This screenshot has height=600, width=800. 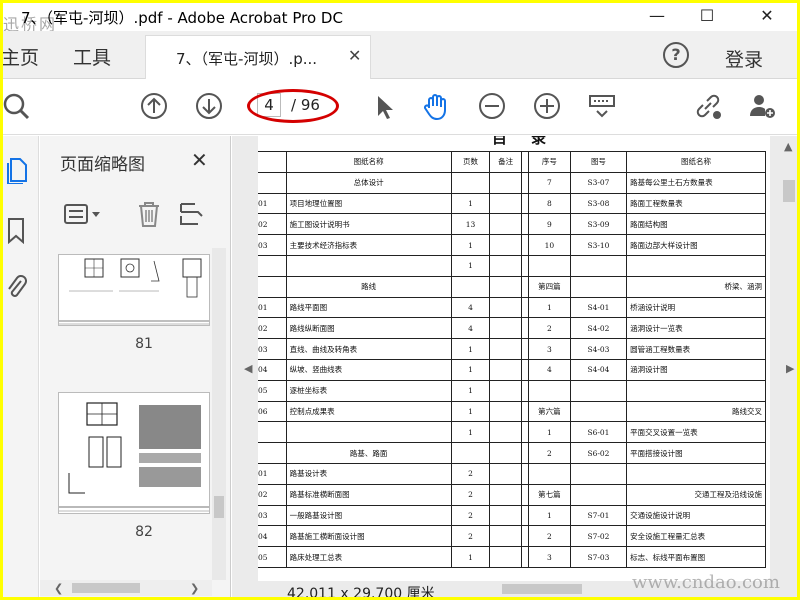 I want to click on panel-horizontal-scrollbar: ❮ ❯, so click(x=126, y=588).